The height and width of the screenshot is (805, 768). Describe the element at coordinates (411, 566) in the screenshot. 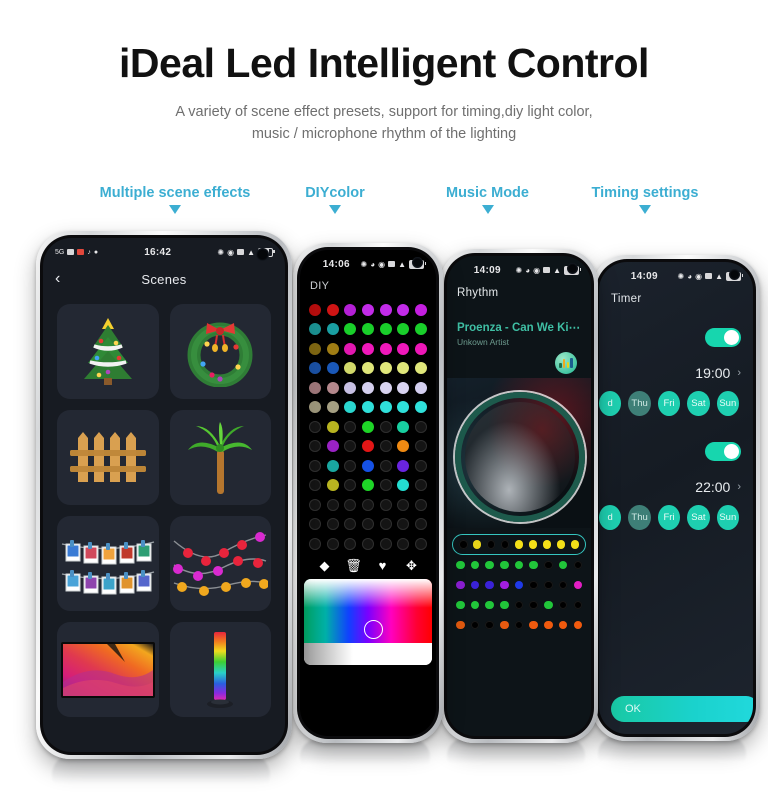

I see `move-icon: ✥` at that location.